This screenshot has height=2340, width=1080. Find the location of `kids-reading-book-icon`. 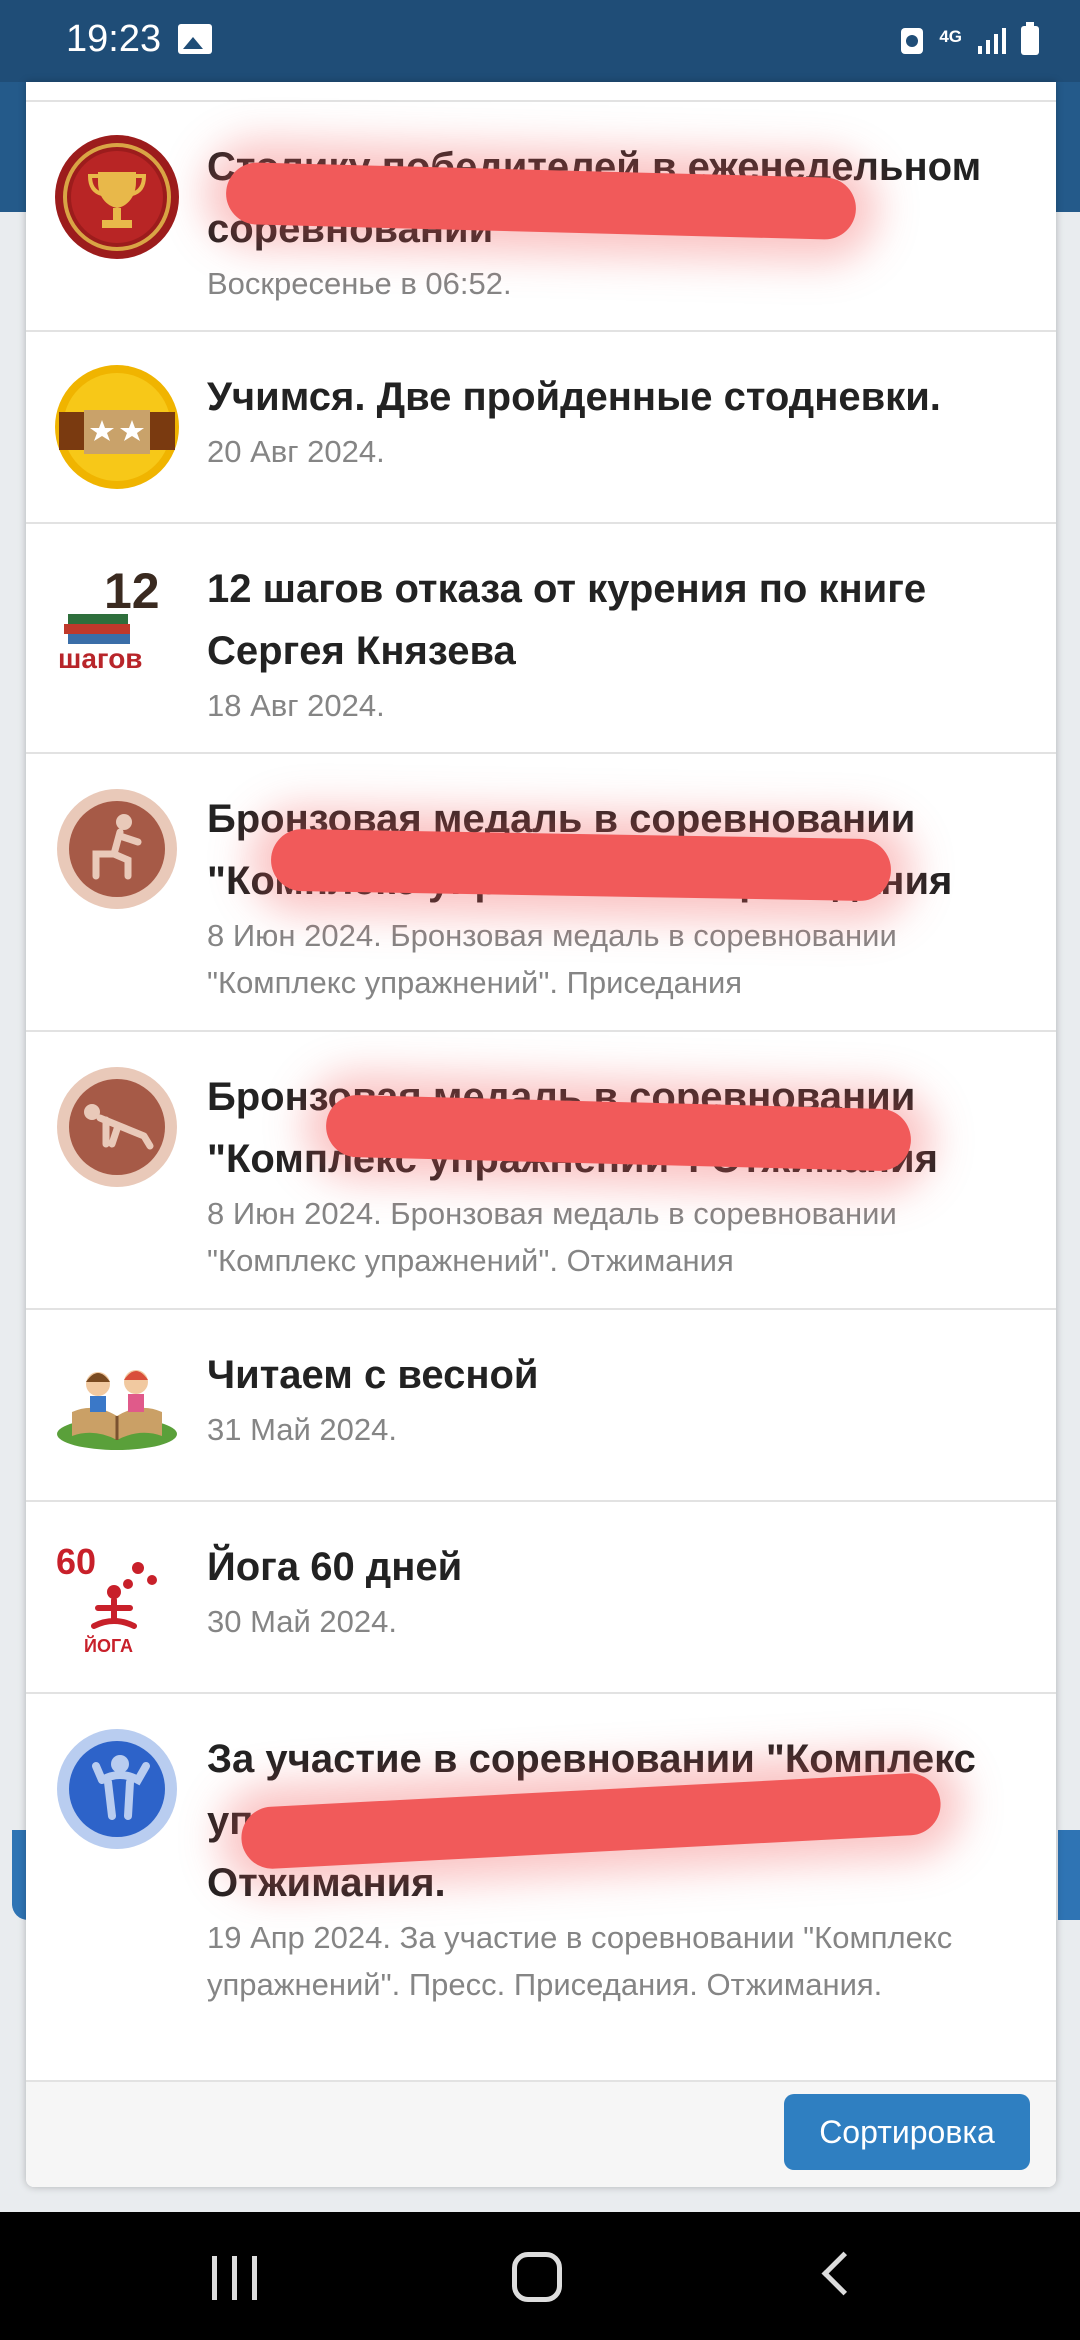

kids-reading-book-icon is located at coordinates (117, 1410).